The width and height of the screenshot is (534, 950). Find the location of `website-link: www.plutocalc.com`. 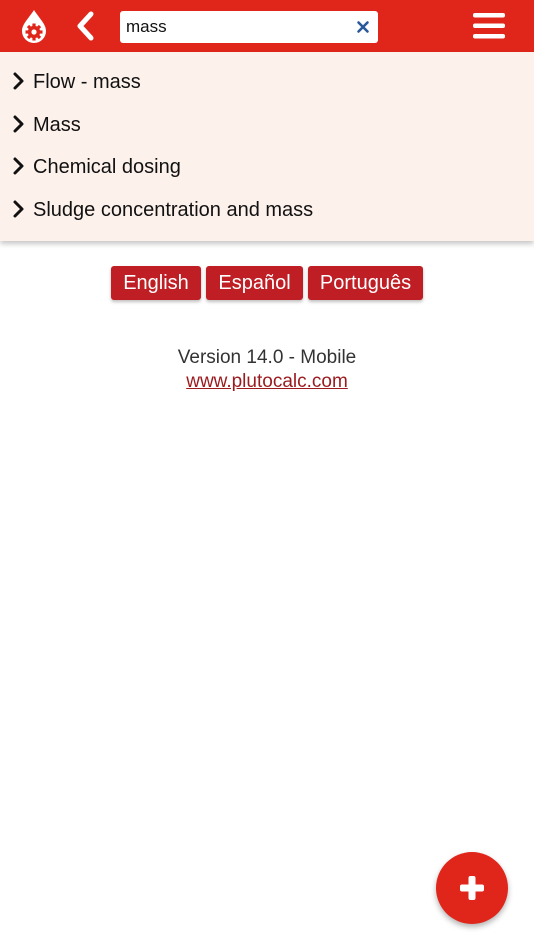

website-link: www.plutocalc.com is located at coordinates (267, 381).